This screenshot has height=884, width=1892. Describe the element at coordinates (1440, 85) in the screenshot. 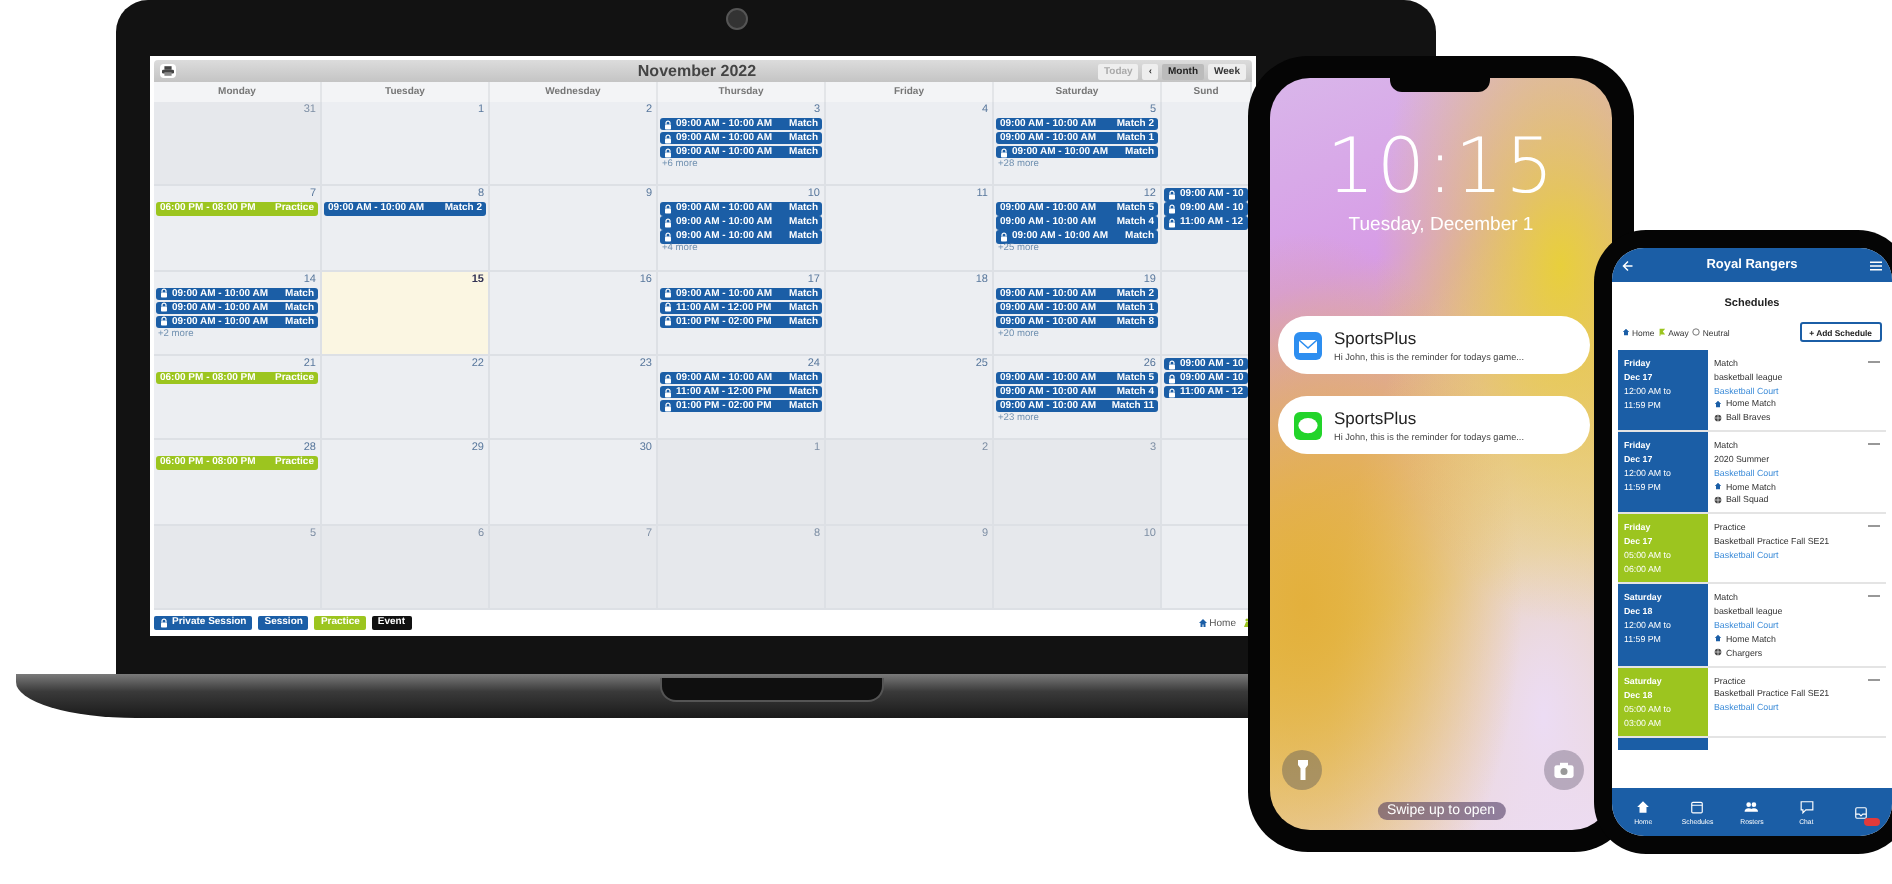

I see `phone-notch` at that location.